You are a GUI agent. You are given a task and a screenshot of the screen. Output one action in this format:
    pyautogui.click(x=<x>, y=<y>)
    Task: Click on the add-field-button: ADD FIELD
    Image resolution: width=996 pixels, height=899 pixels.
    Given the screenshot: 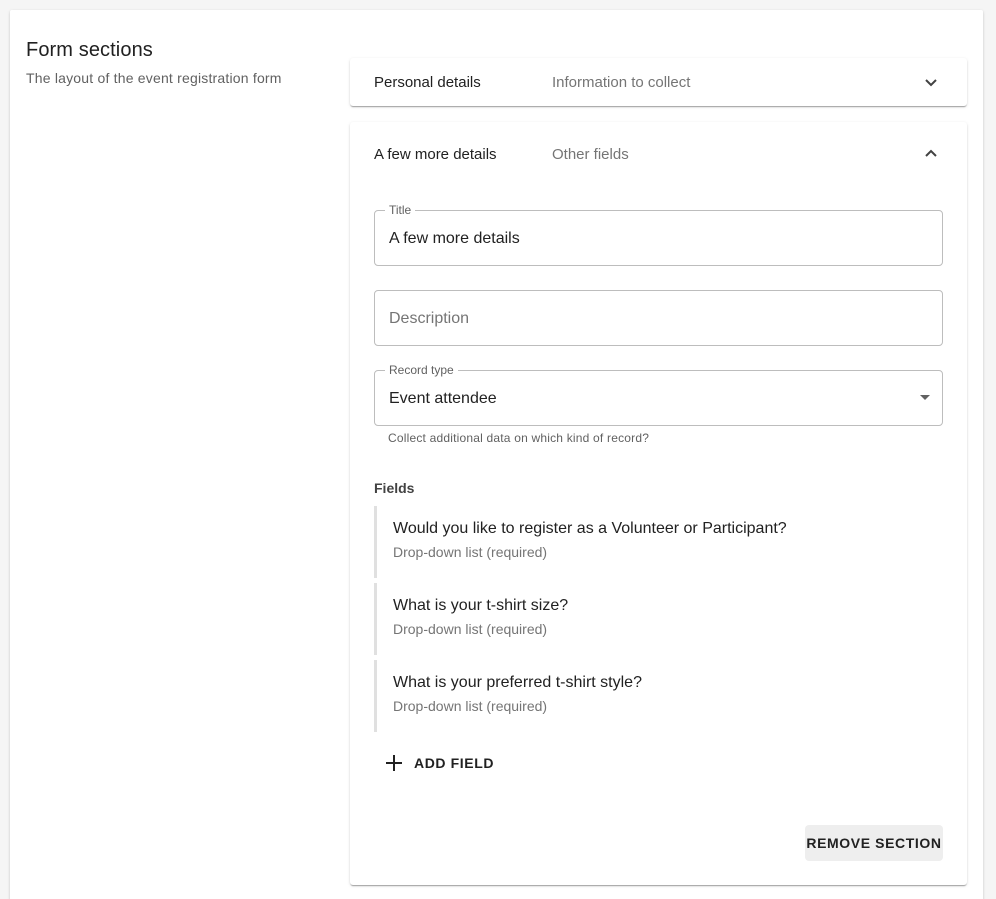 What is the action you would take?
    pyautogui.click(x=440, y=763)
    